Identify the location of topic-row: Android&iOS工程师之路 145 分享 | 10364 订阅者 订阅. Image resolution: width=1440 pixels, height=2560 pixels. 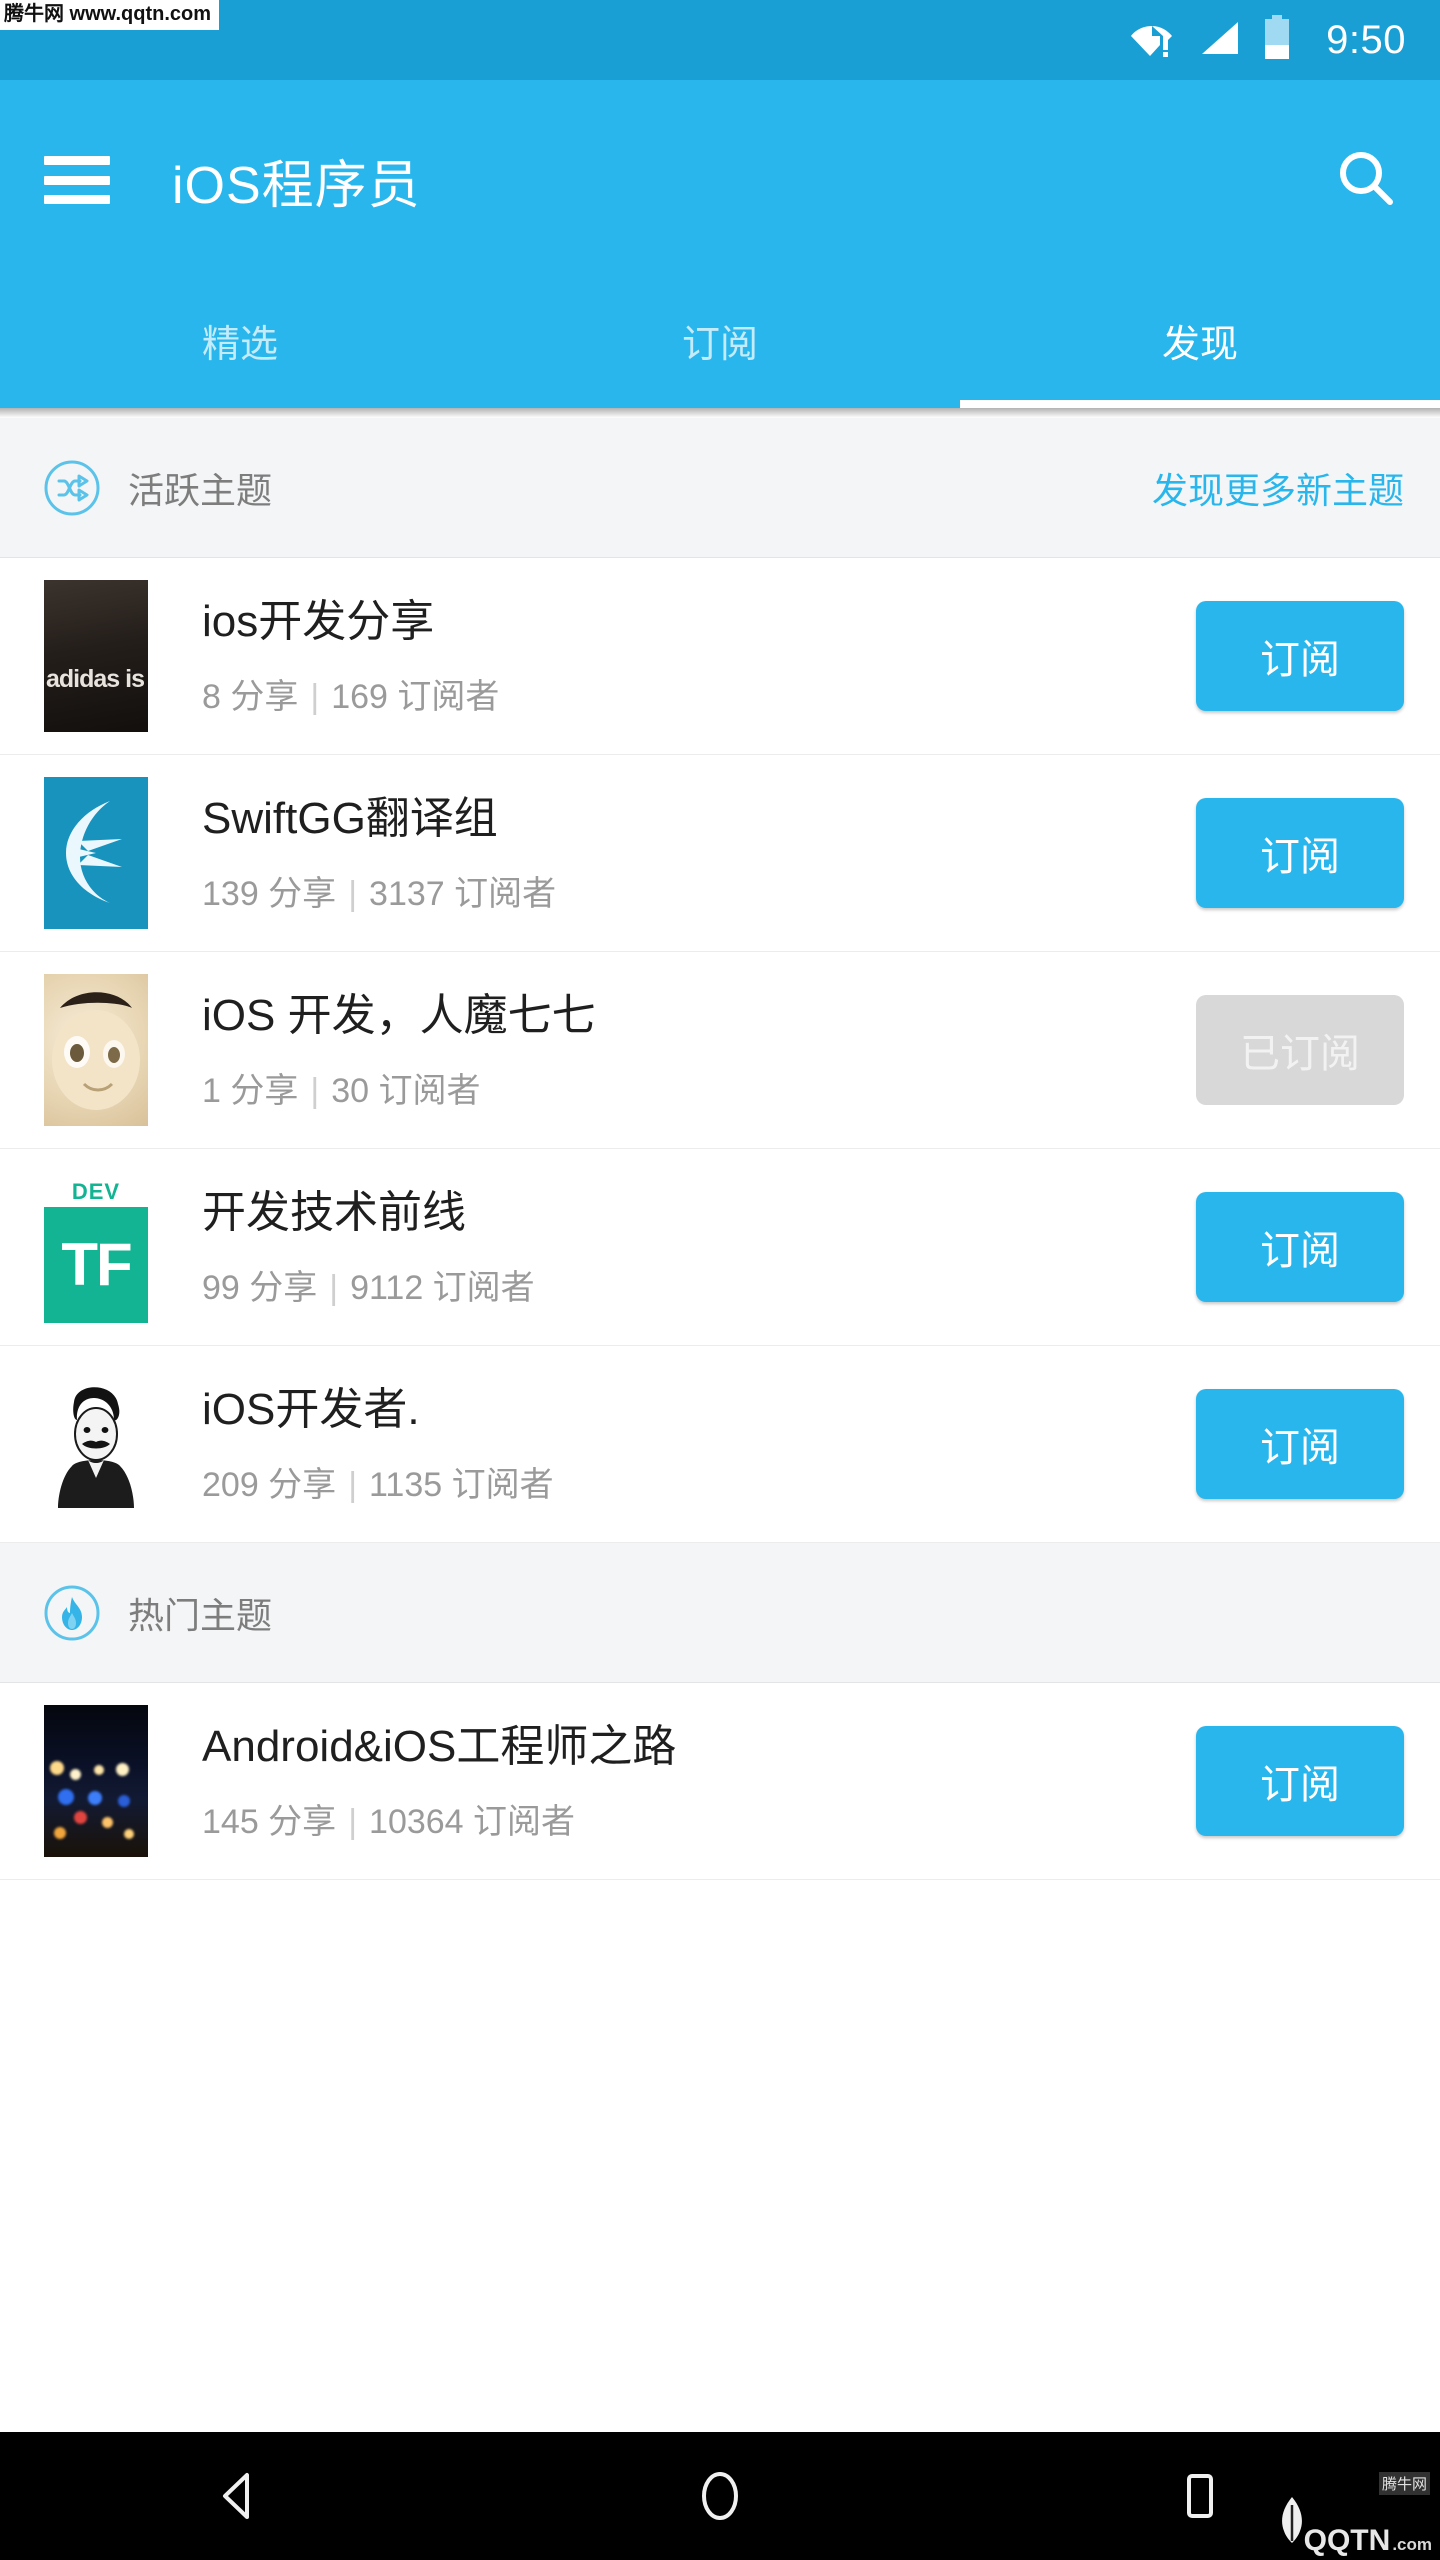
(720, 1781).